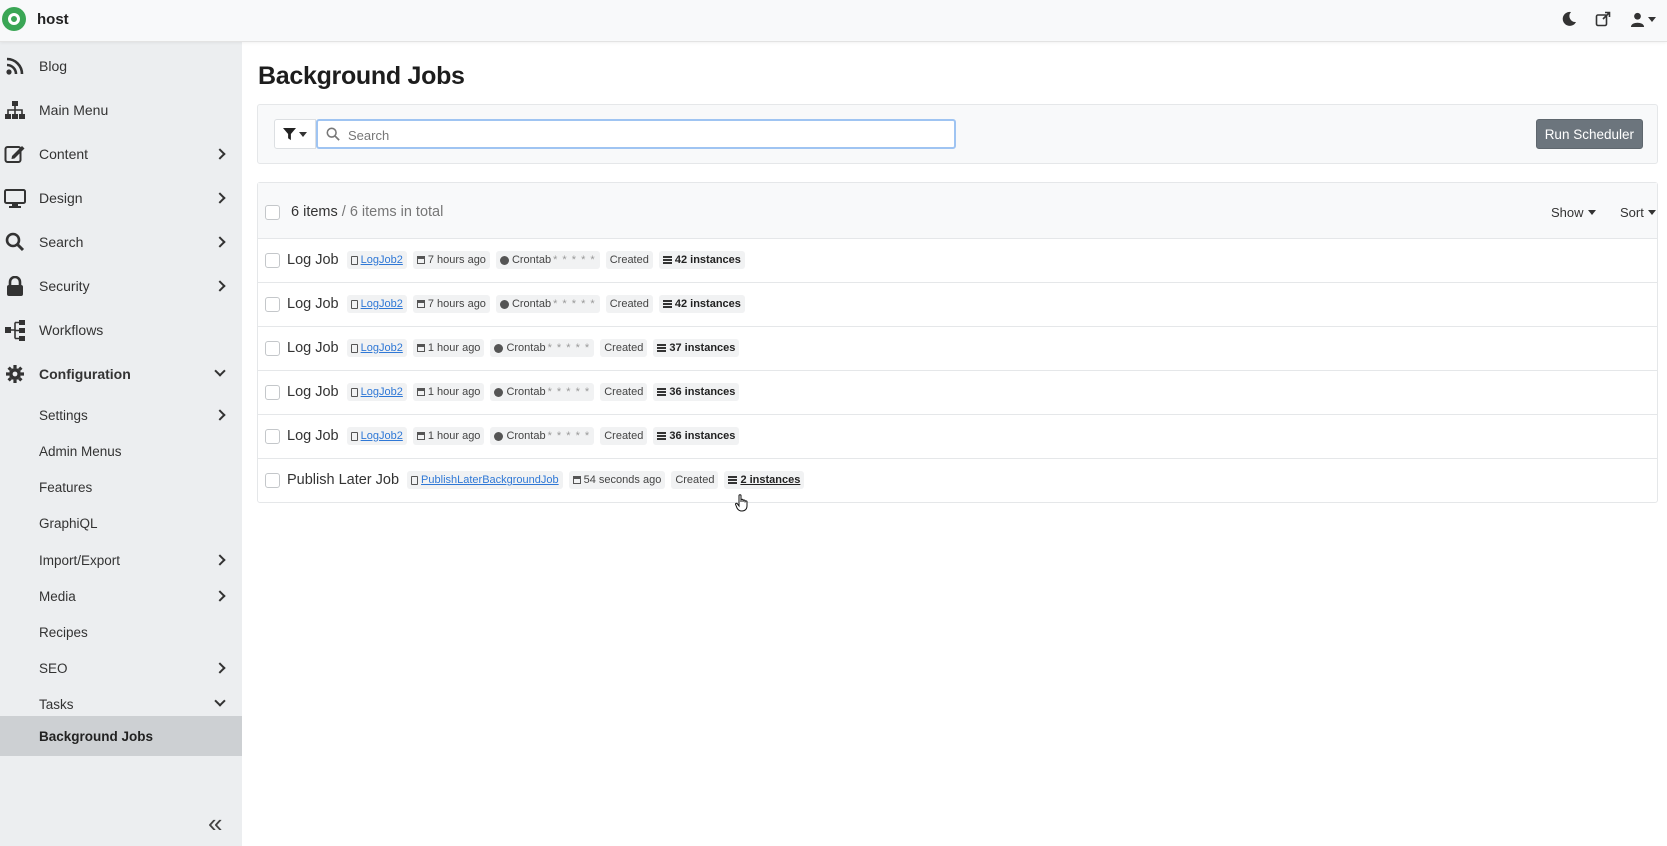  Describe the element at coordinates (1603, 19) in the screenshot. I see `external-link-icon` at that location.